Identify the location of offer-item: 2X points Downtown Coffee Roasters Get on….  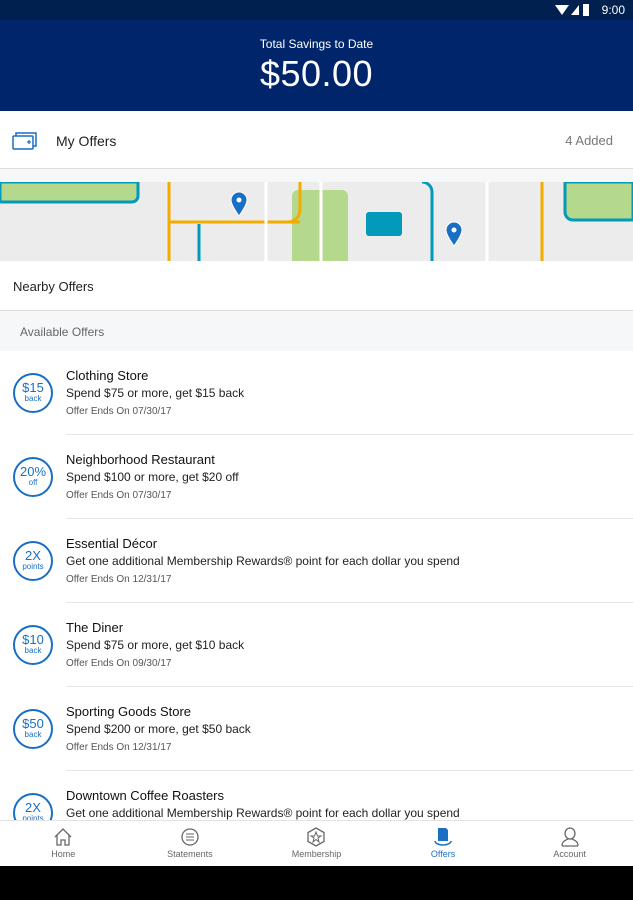
(316, 795).